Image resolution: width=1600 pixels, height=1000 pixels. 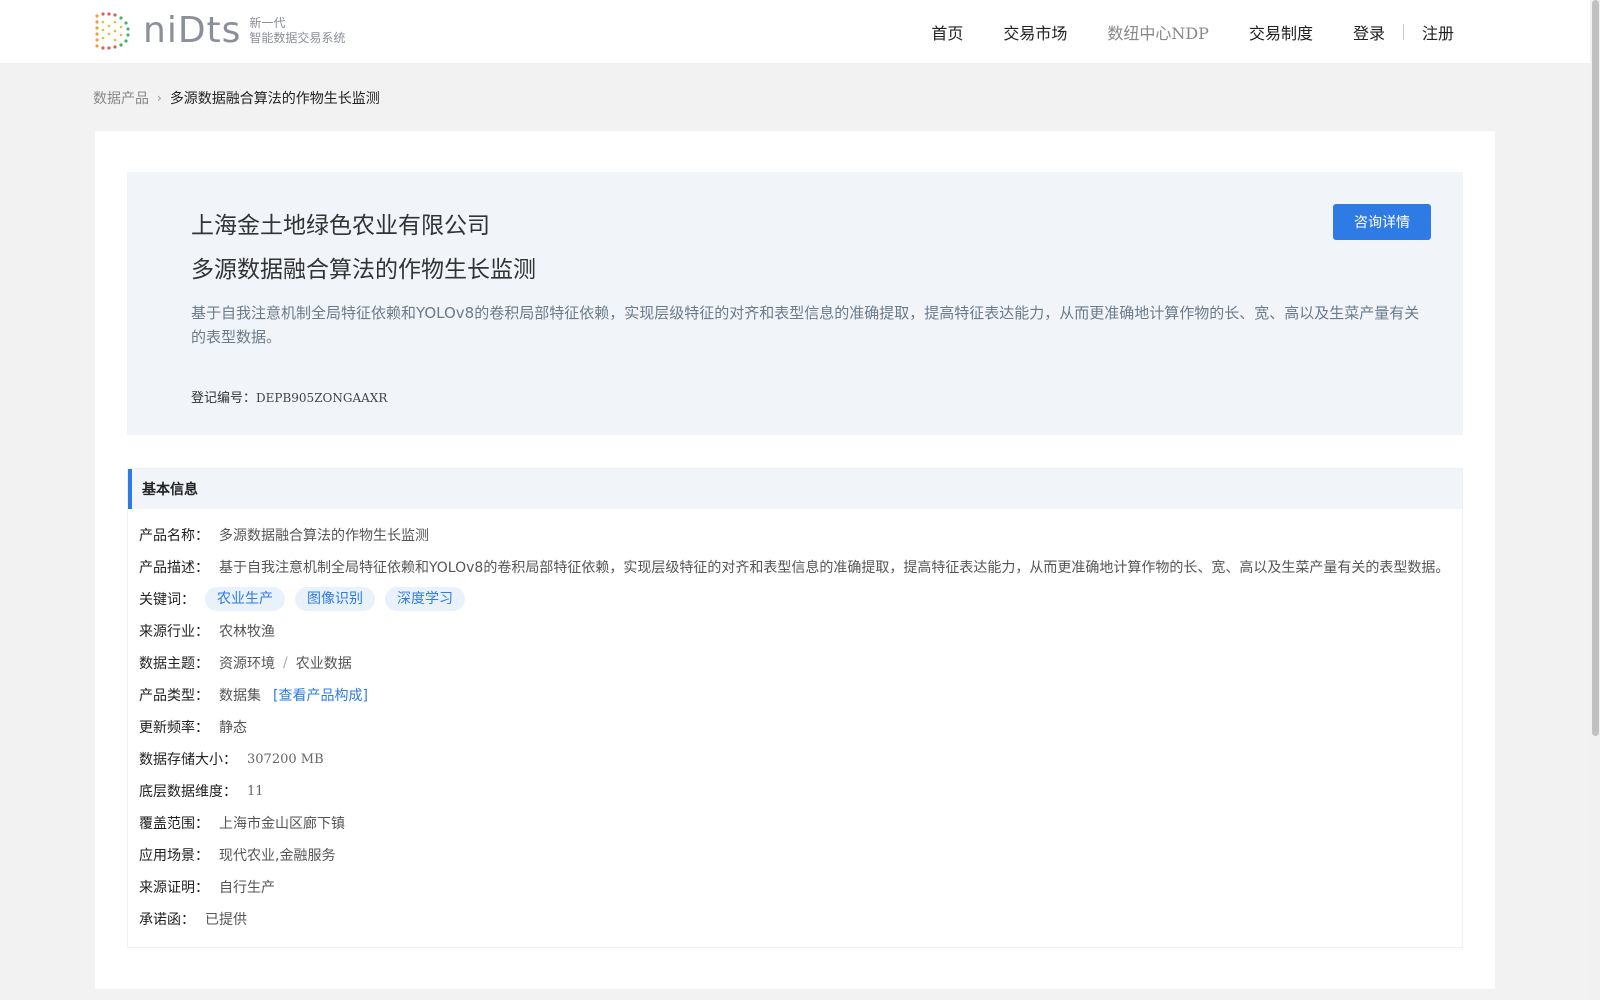 What do you see at coordinates (174, 536) in the screenshot?
I see `product-name-label: 产品名称：` at bounding box center [174, 536].